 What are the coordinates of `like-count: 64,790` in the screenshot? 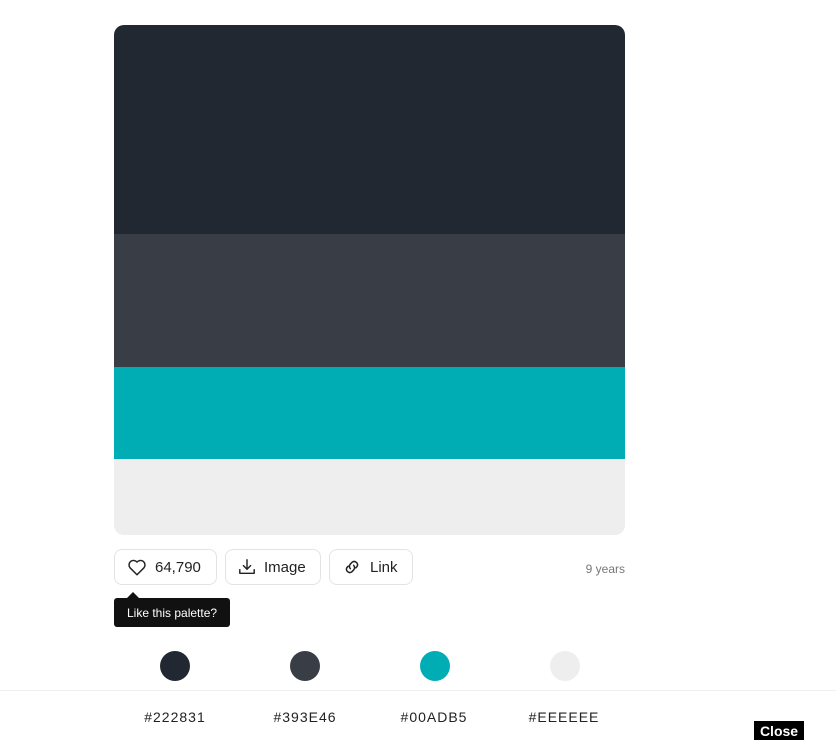 It's located at (178, 567).